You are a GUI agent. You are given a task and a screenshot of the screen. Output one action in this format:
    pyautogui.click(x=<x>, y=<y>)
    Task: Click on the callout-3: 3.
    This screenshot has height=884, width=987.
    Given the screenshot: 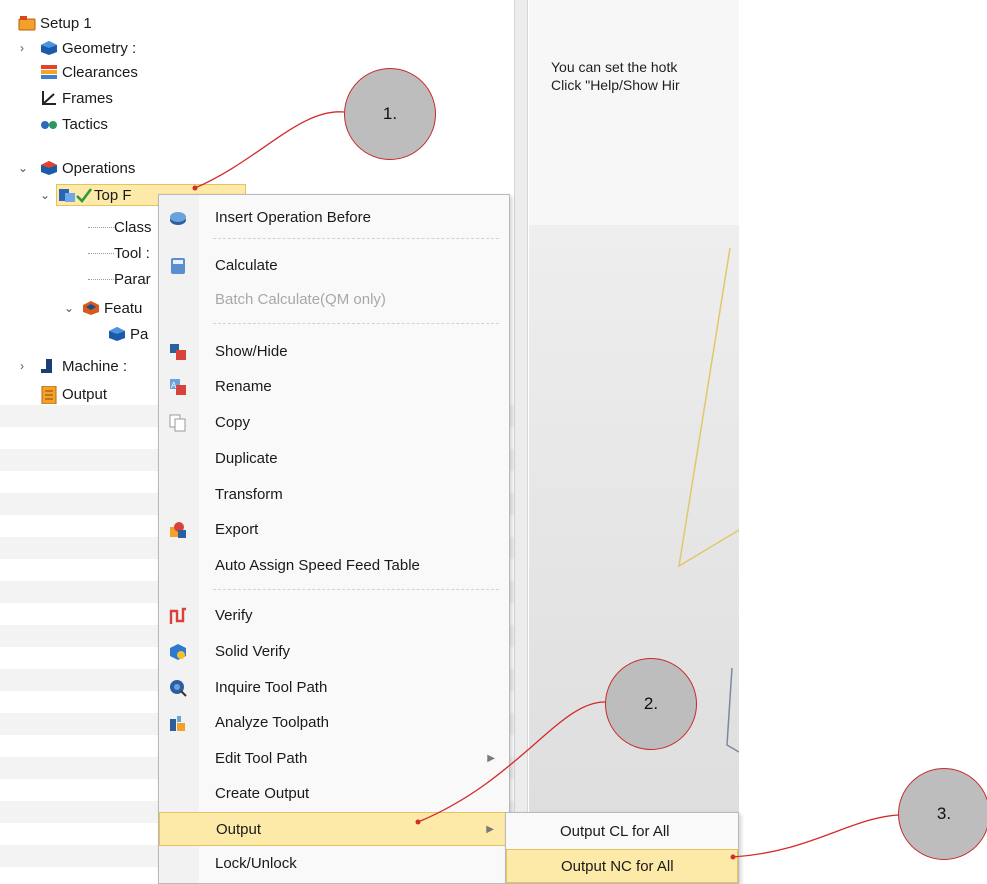 What is the action you would take?
    pyautogui.click(x=942, y=814)
    